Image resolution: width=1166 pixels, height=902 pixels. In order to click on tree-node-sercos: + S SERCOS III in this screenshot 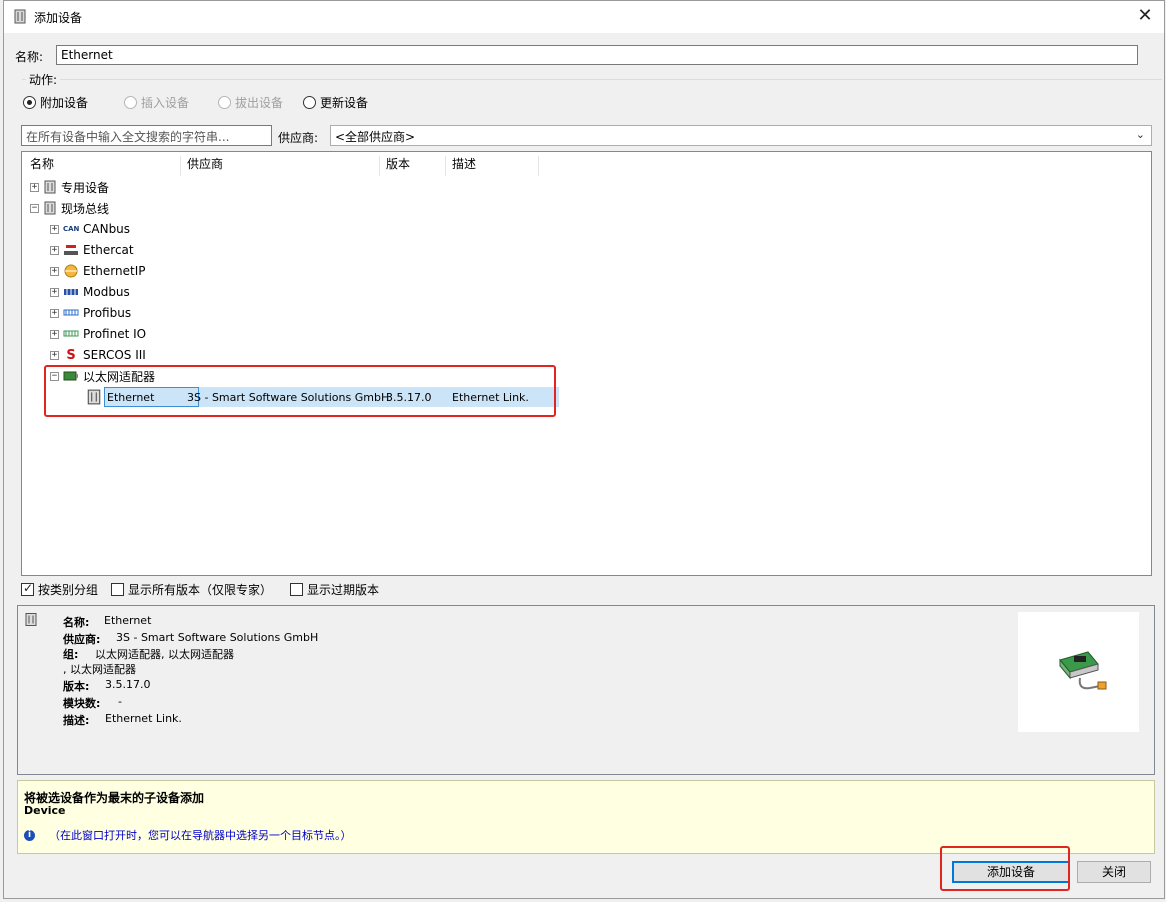, I will do `click(98, 355)`.